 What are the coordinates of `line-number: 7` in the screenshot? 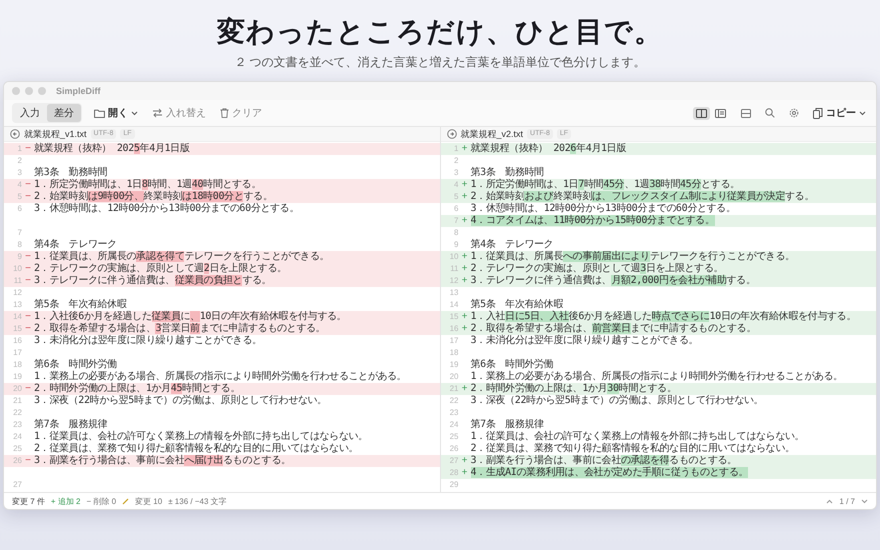 It's located at (455, 221).